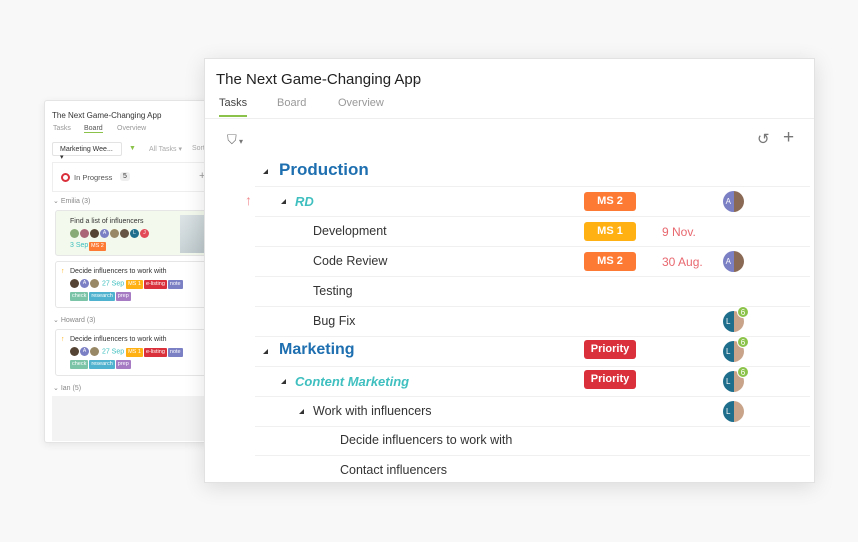 Image resolution: width=858 pixels, height=542 pixels. Describe the element at coordinates (532, 471) in the screenshot. I see `task-row-contact-influencers: Contact influencers` at that location.